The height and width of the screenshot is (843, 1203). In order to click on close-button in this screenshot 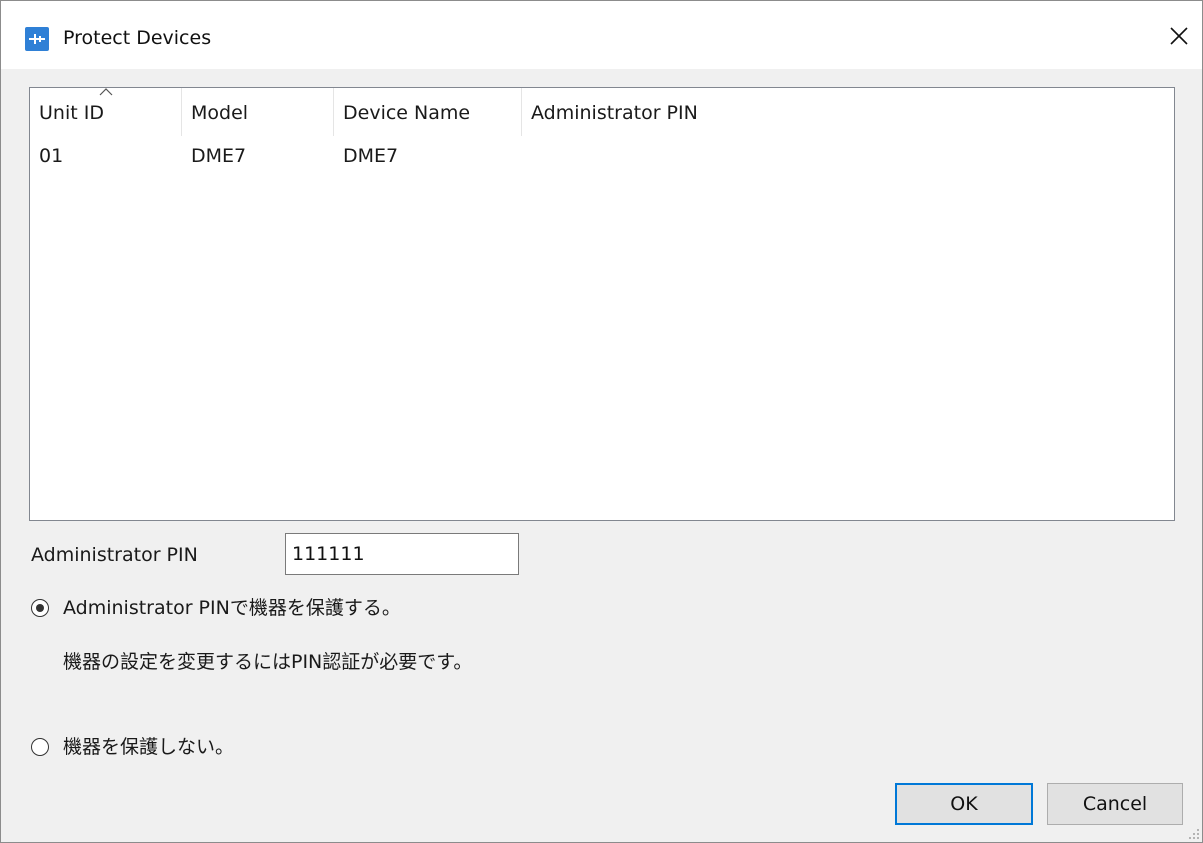, I will do `click(1178, 37)`.